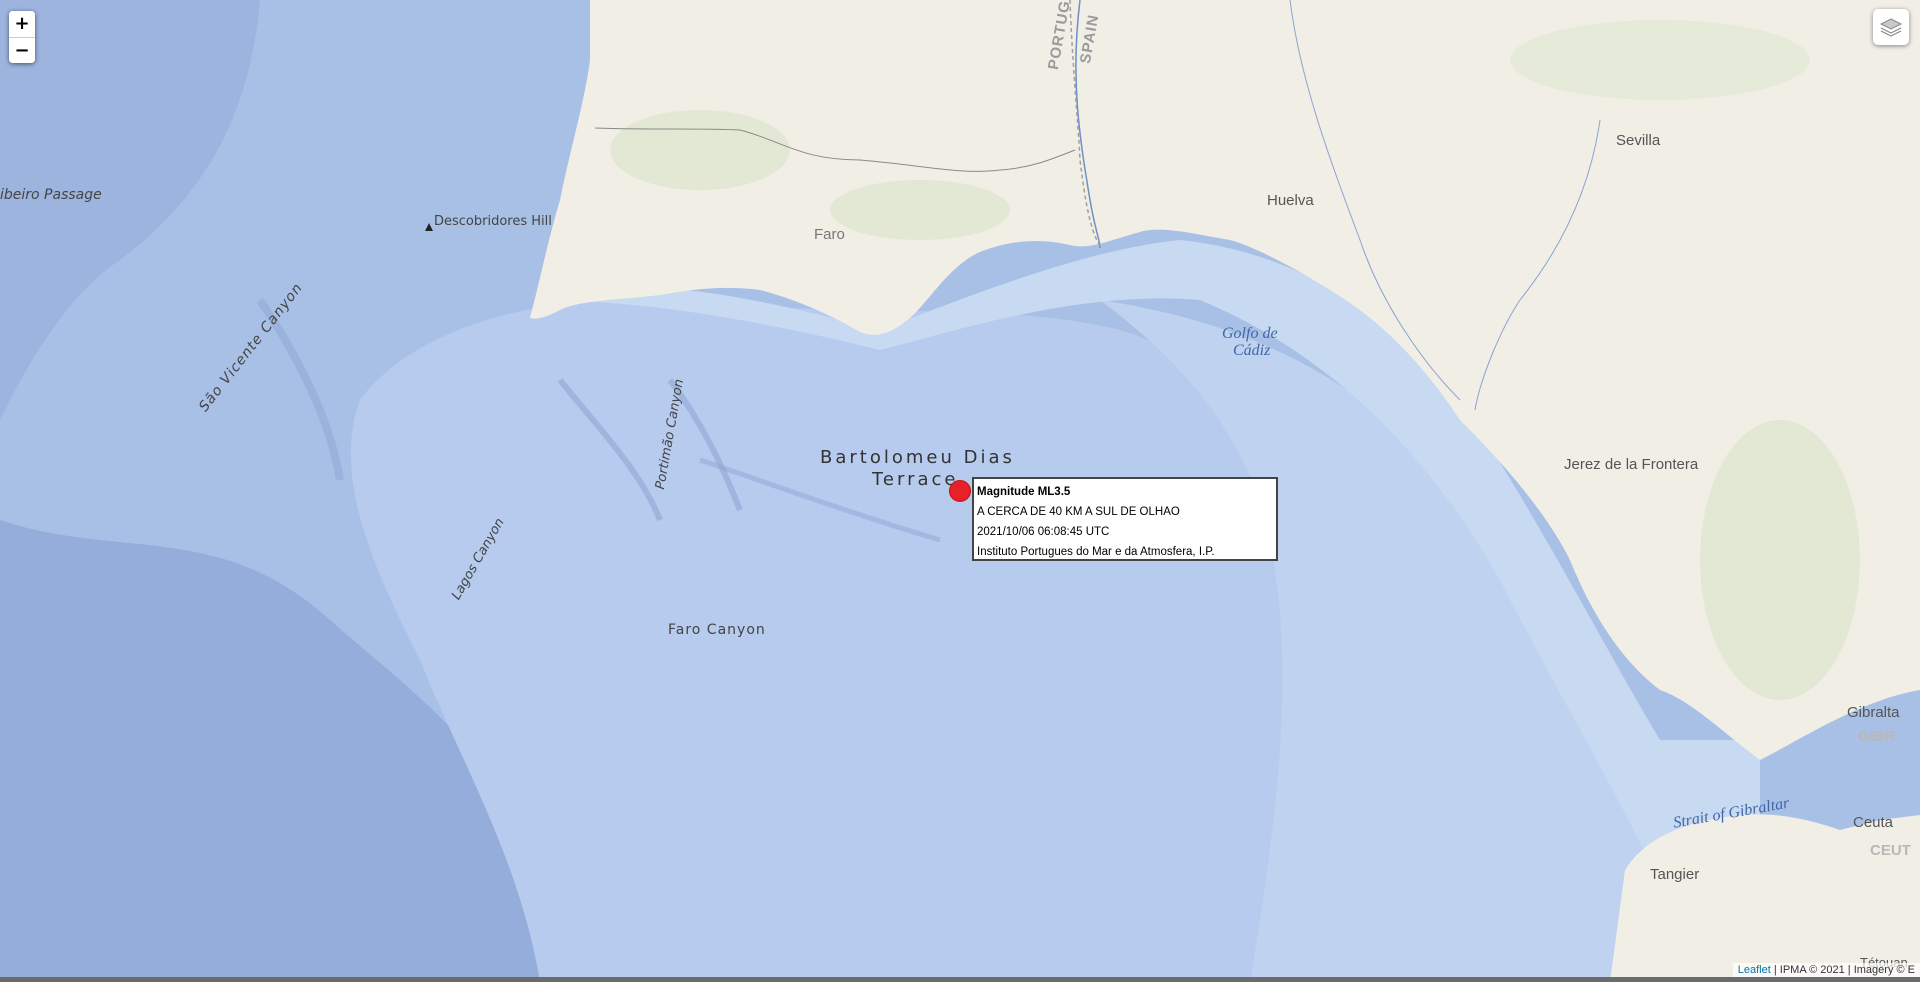  Describe the element at coordinates (1873, 712) in the screenshot. I see `city-gibraltar: Gibralta` at that location.